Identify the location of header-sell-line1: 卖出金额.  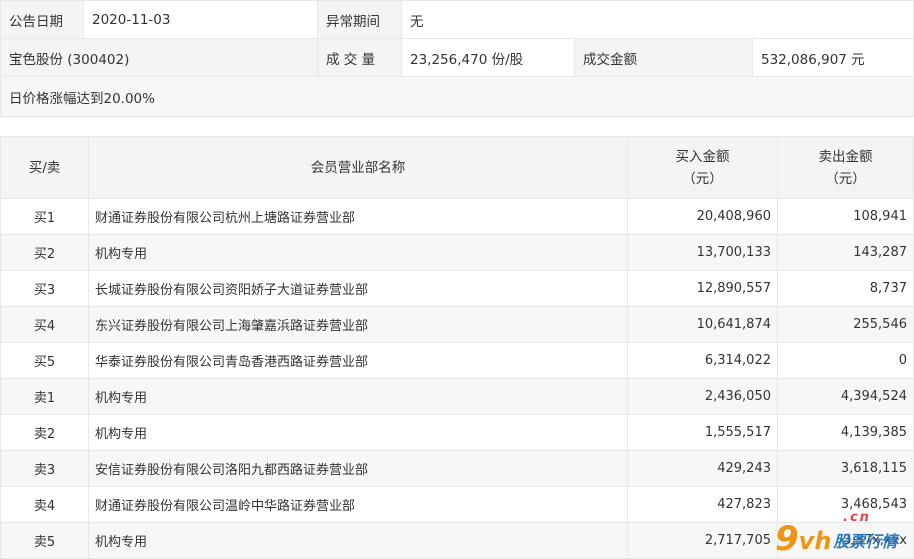
(845, 156).